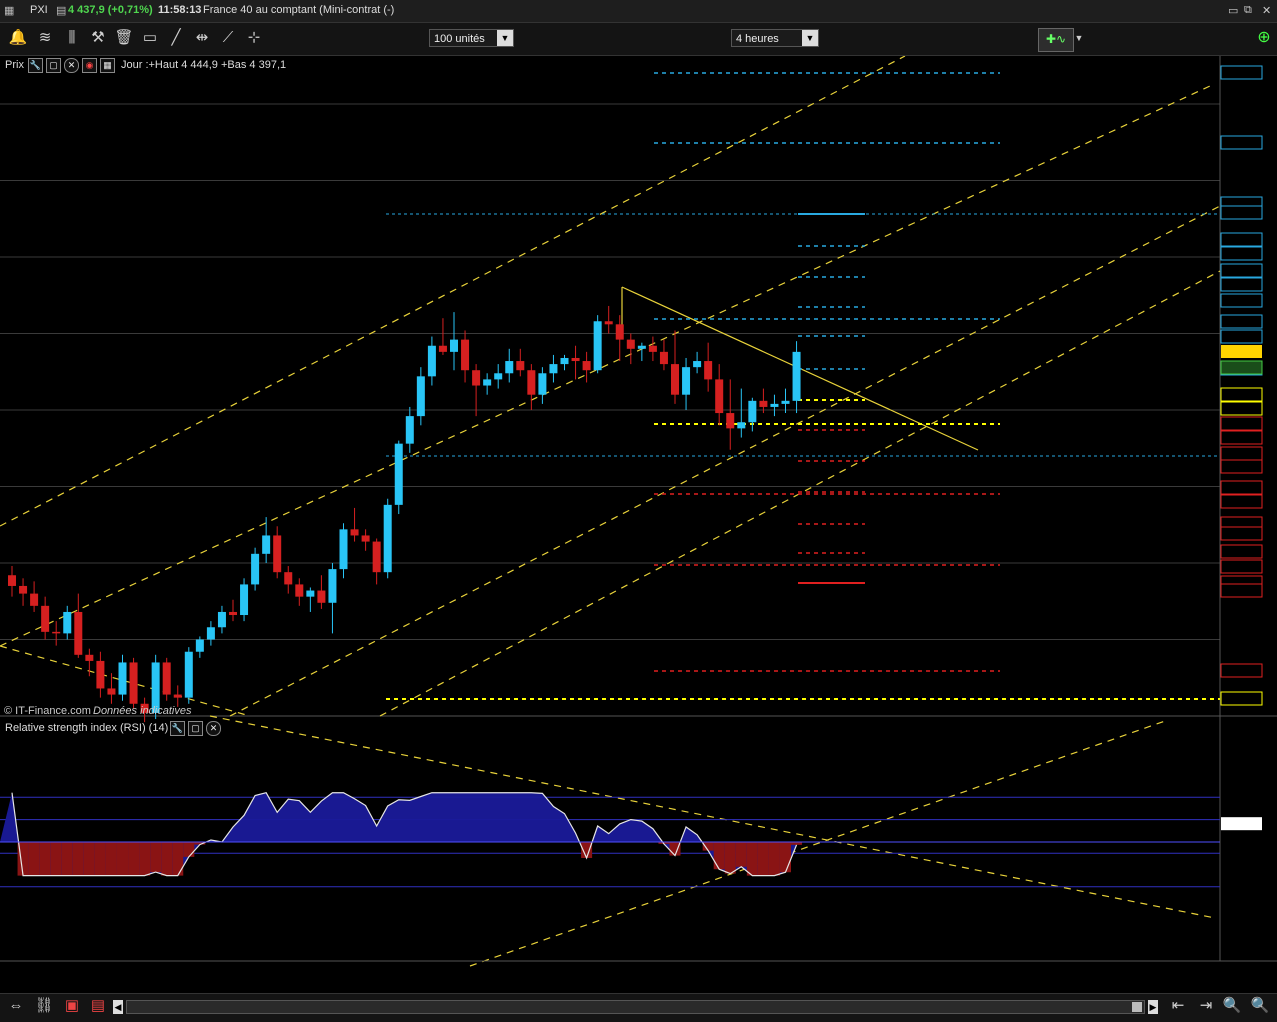 The image size is (1277, 1022). Describe the element at coordinates (775, 38) in the screenshot. I see `timeframe-select: 4 heures ▼` at that location.